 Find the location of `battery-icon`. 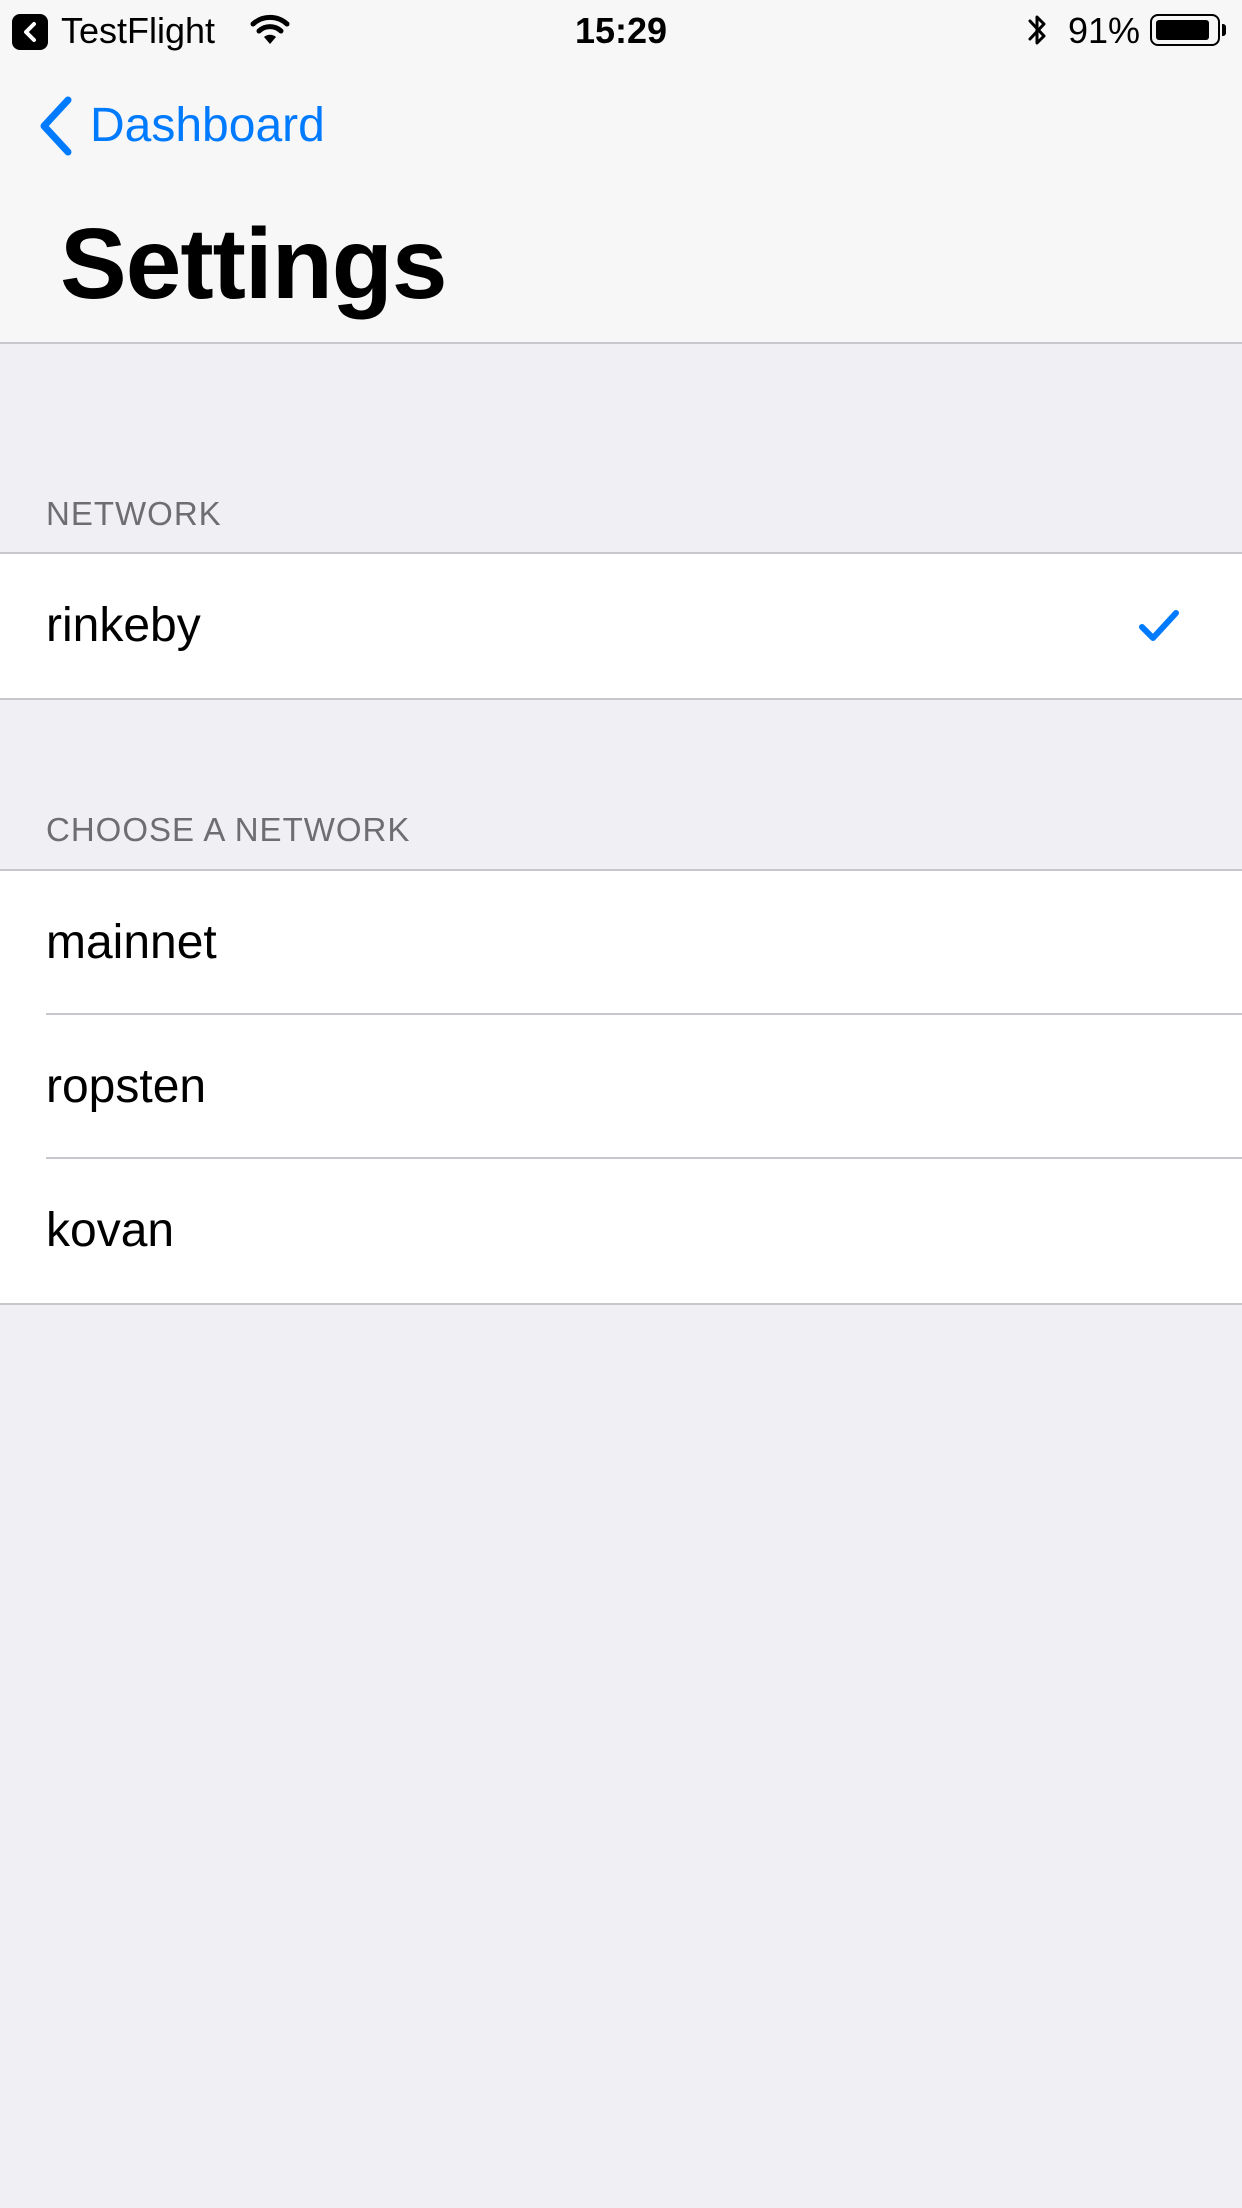

battery-icon is located at coordinates (1185, 30).